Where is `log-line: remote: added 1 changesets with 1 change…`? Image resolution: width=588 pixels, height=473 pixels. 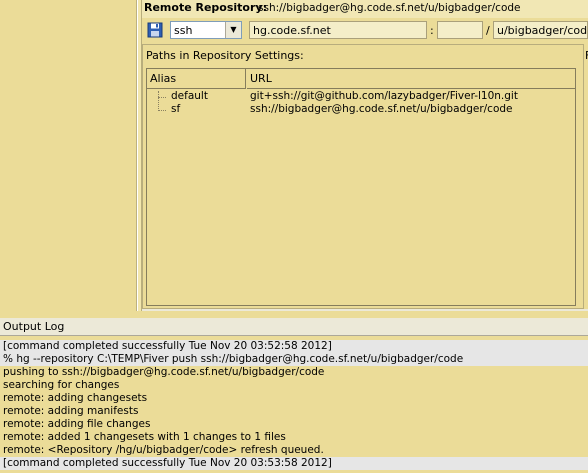 log-line: remote: added 1 changesets with 1 change… is located at coordinates (144, 437).